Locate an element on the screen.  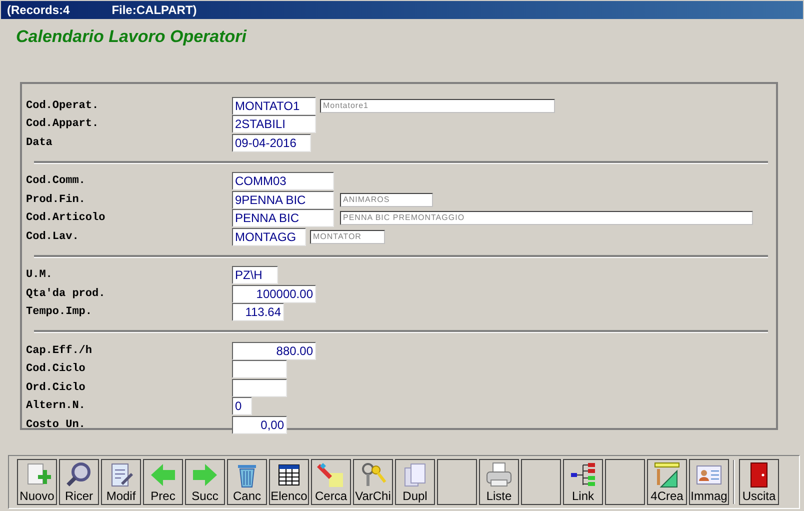
input-field: 0 is located at coordinates (242, 406).